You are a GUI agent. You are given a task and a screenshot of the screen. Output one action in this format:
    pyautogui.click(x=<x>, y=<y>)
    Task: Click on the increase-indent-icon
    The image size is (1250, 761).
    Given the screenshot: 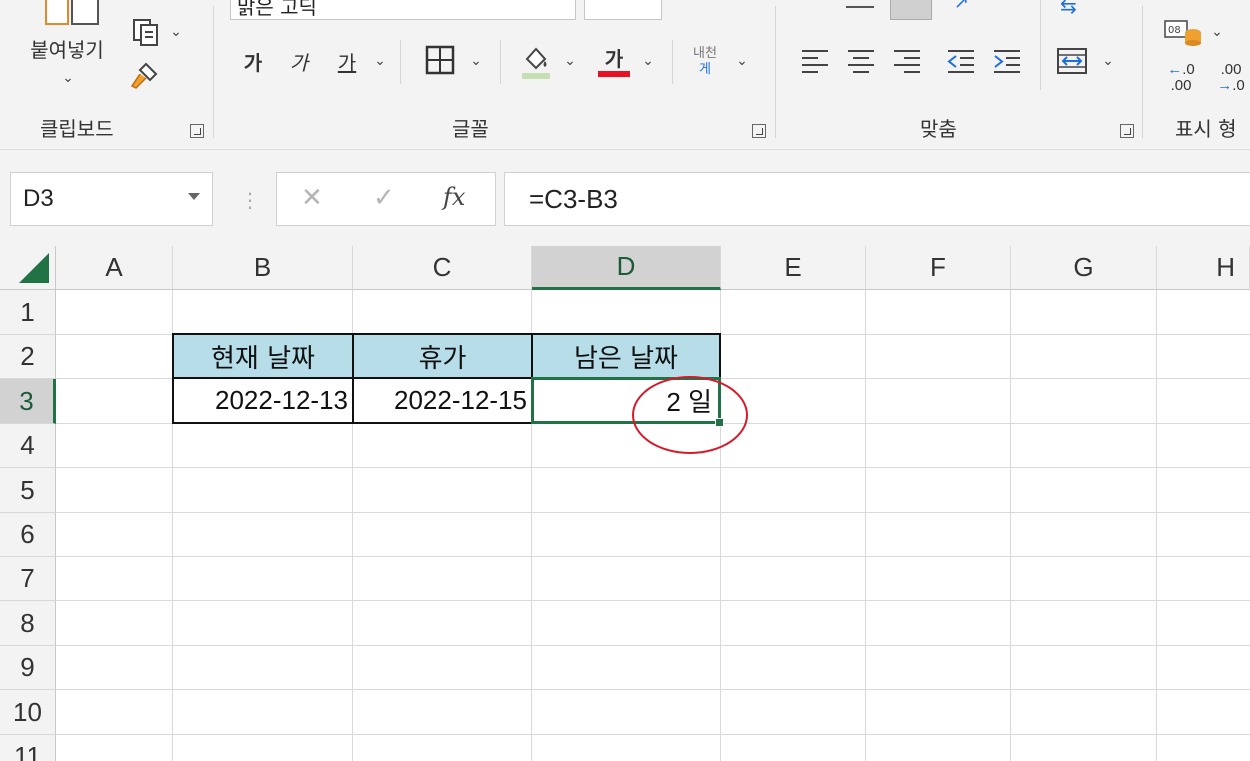 What is the action you would take?
    pyautogui.click(x=1007, y=61)
    